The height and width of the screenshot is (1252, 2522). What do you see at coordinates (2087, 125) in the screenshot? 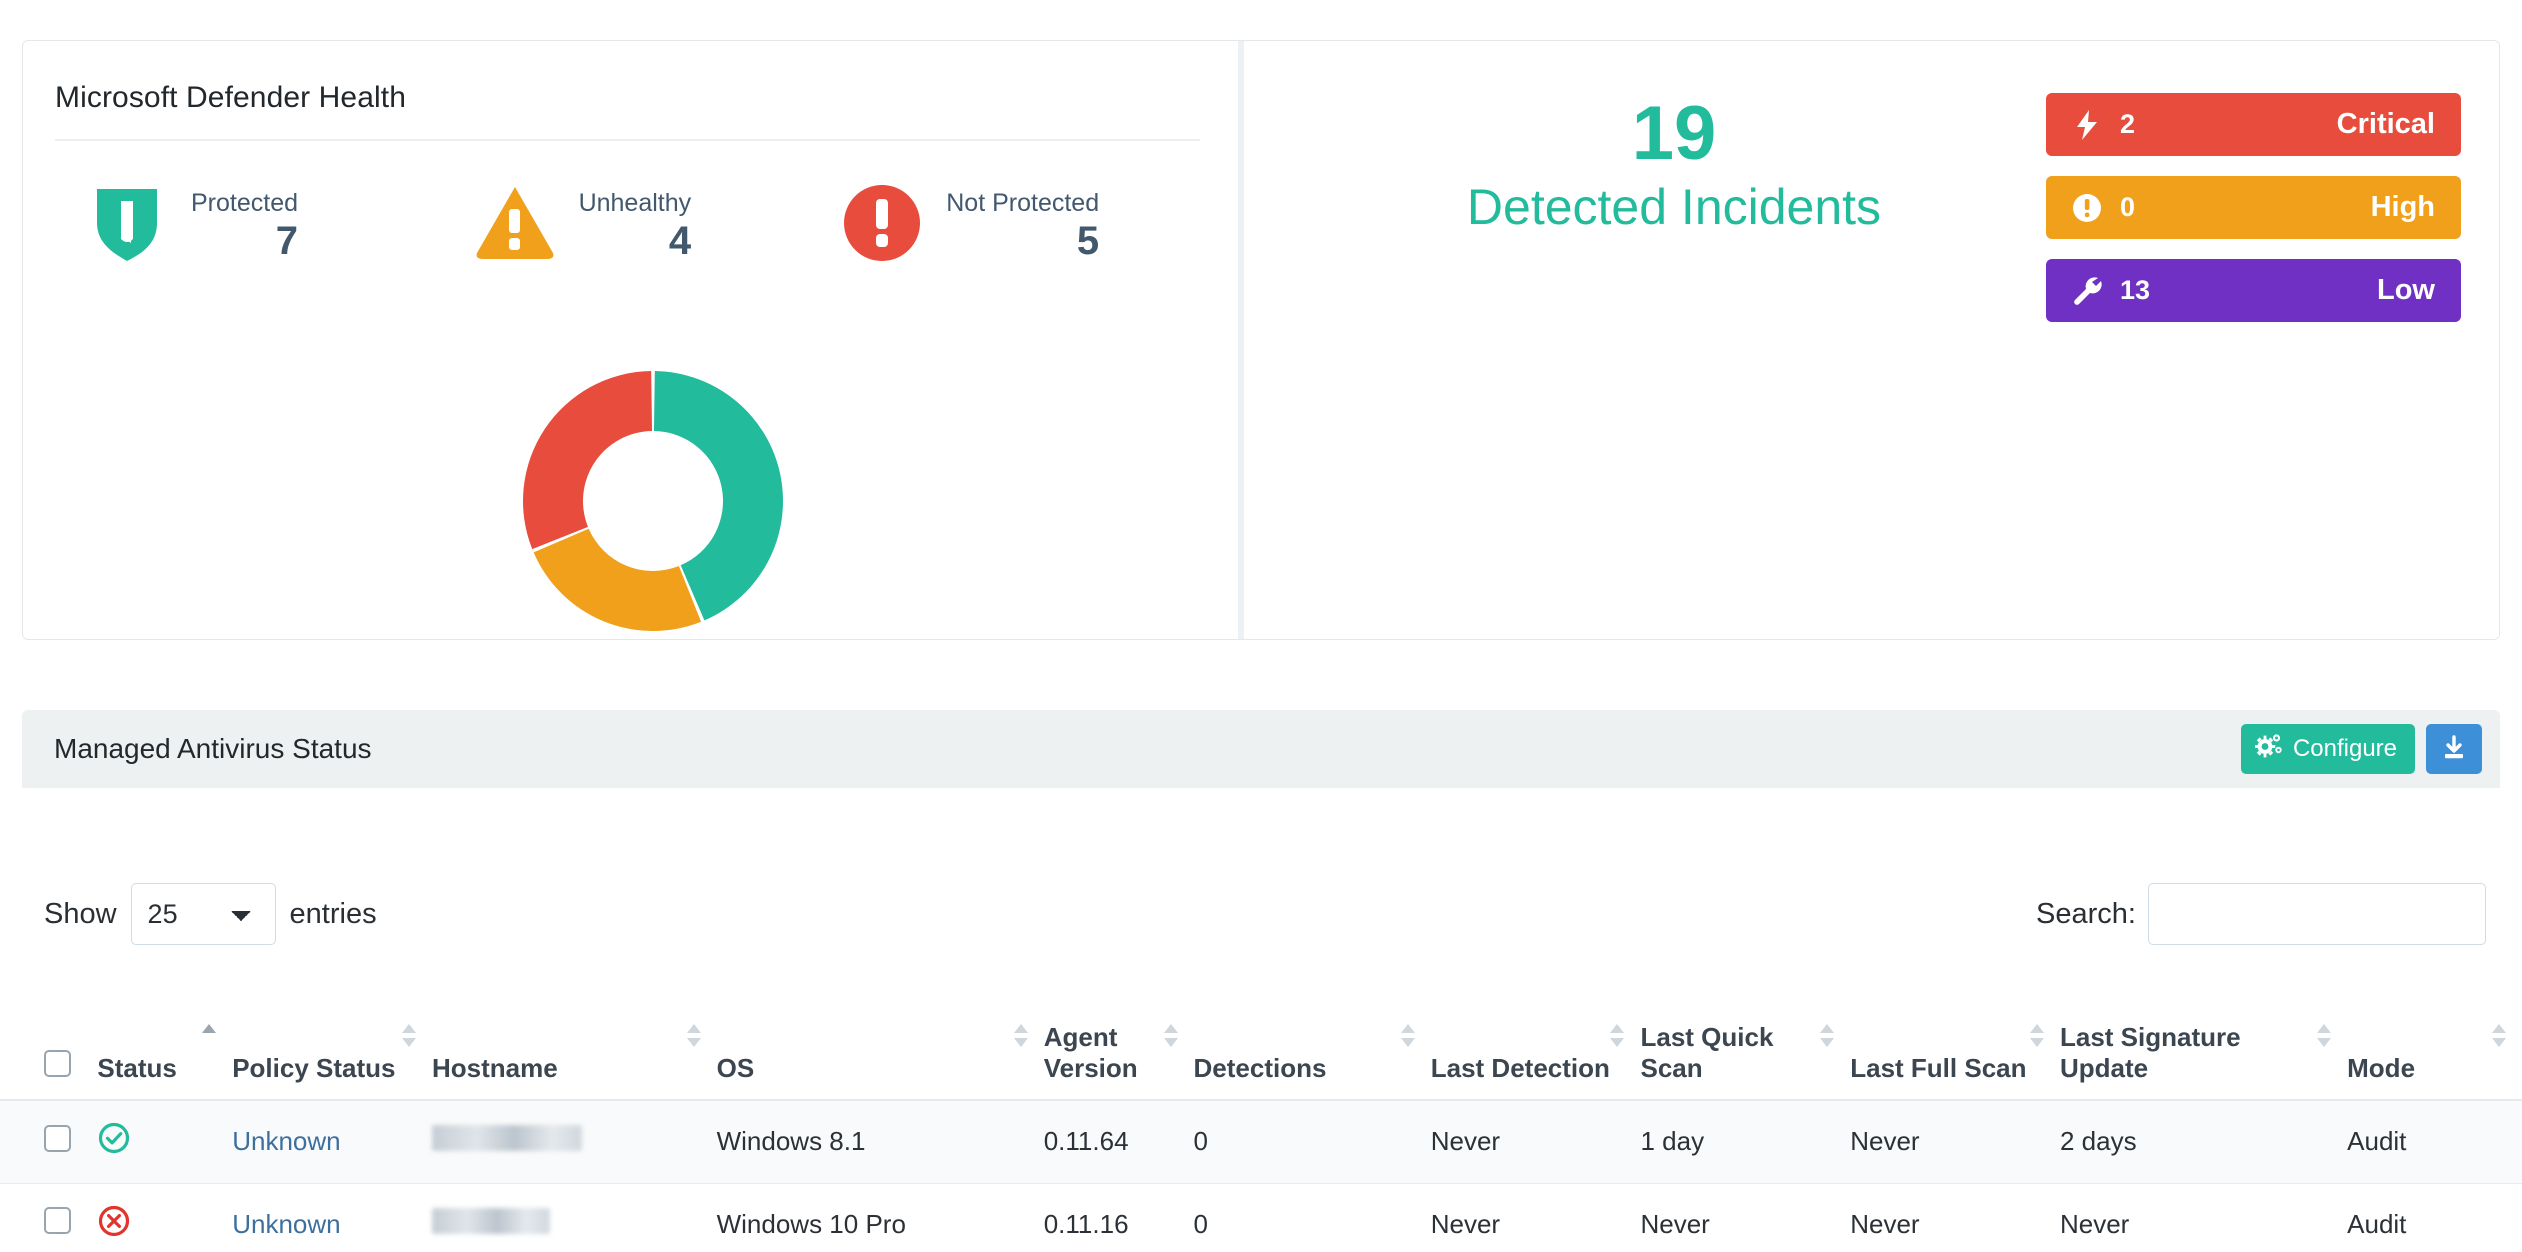
I see `bolt-icon` at bounding box center [2087, 125].